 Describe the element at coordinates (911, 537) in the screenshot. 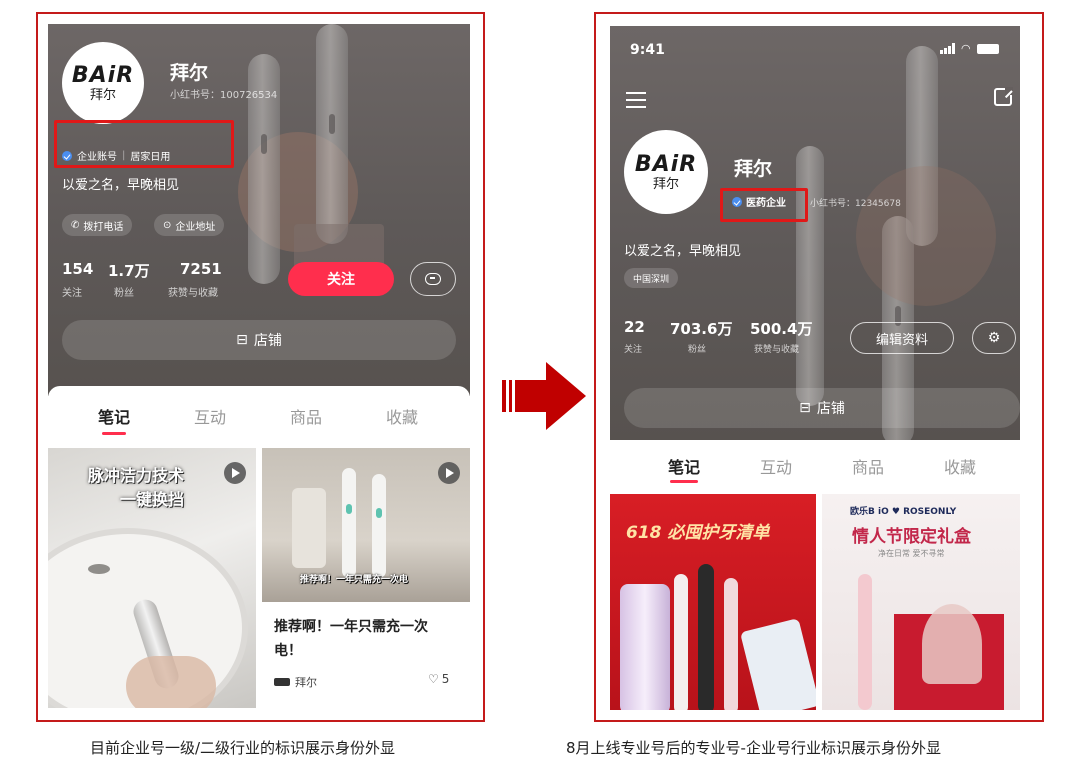

I see `card2-title: 情人节限定礼盒` at that location.